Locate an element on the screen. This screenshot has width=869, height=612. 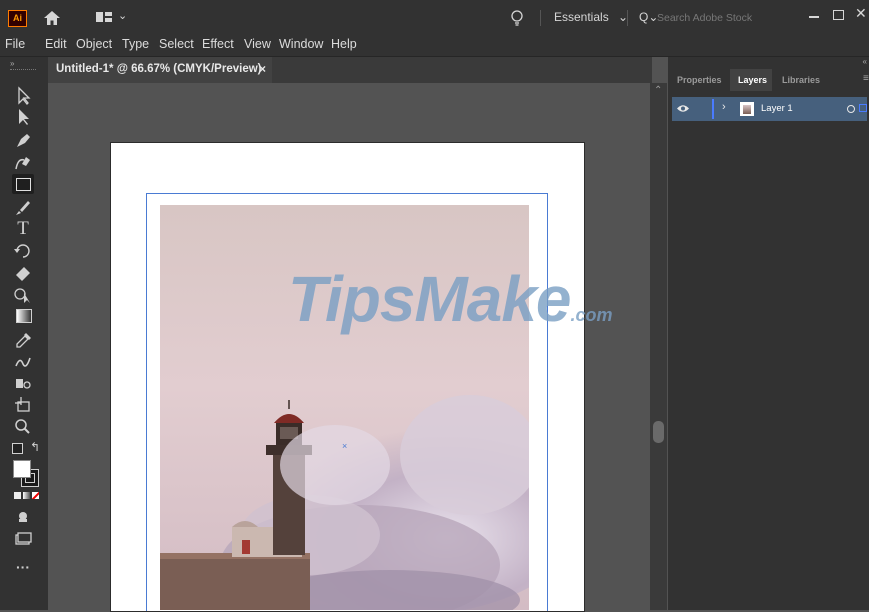
menu-type: Type is located at coordinates (135, 44).